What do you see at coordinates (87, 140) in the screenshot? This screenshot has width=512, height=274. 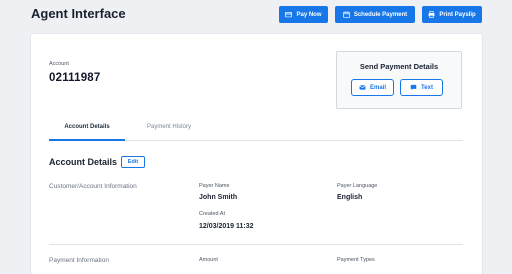 I see `active-tab-indicator` at bounding box center [87, 140].